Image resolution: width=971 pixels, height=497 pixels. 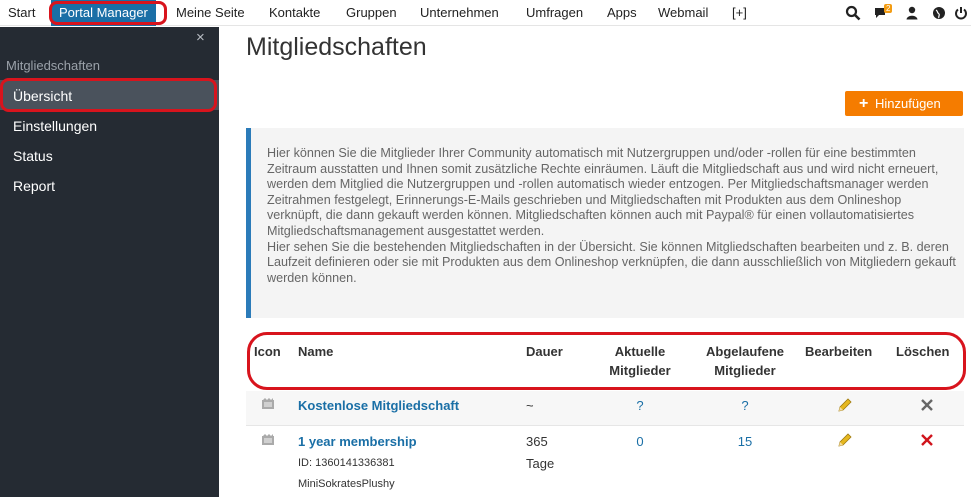 What do you see at coordinates (294, 13) in the screenshot?
I see `nav-kontakte: Kontakte` at bounding box center [294, 13].